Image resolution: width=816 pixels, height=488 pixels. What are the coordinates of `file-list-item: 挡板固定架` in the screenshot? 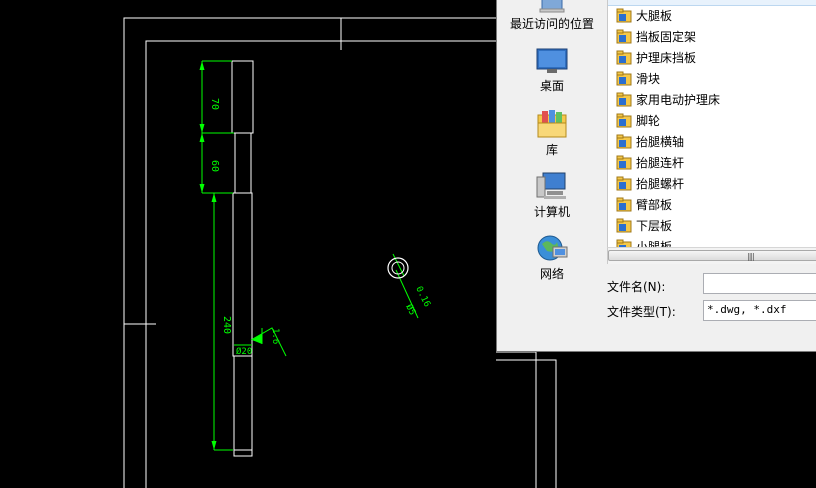 It's located at (656, 36).